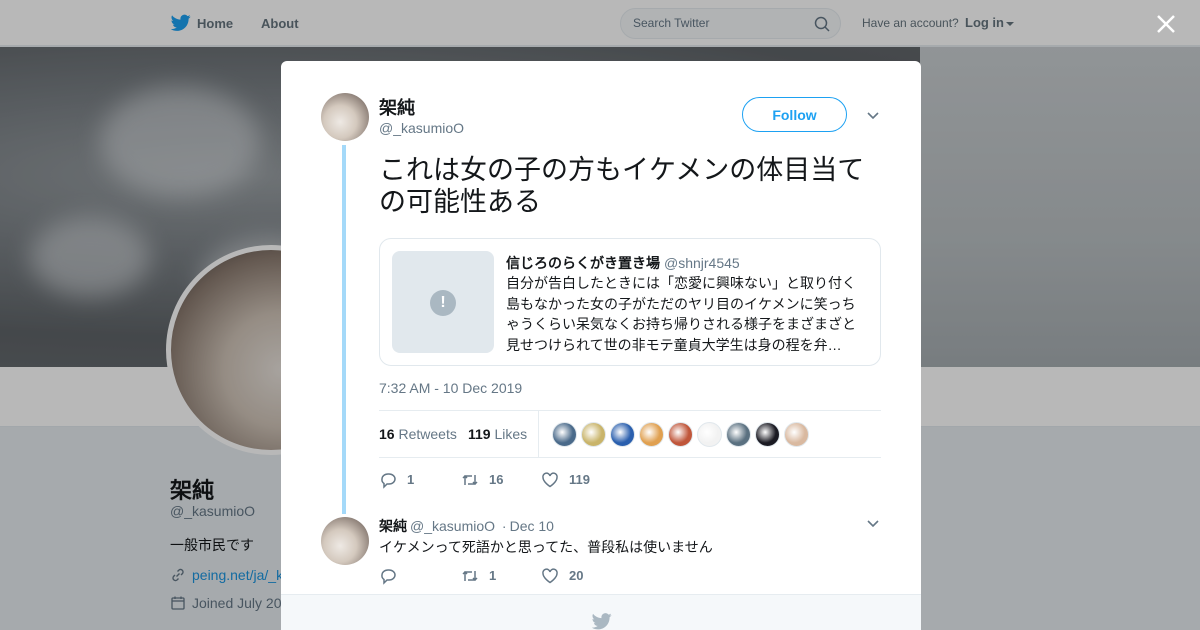 The height and width of the screenshot is (630, 1200). I want to click on reply-header: 架純 @_kasumioO · Dec 10, so click(466, 526).